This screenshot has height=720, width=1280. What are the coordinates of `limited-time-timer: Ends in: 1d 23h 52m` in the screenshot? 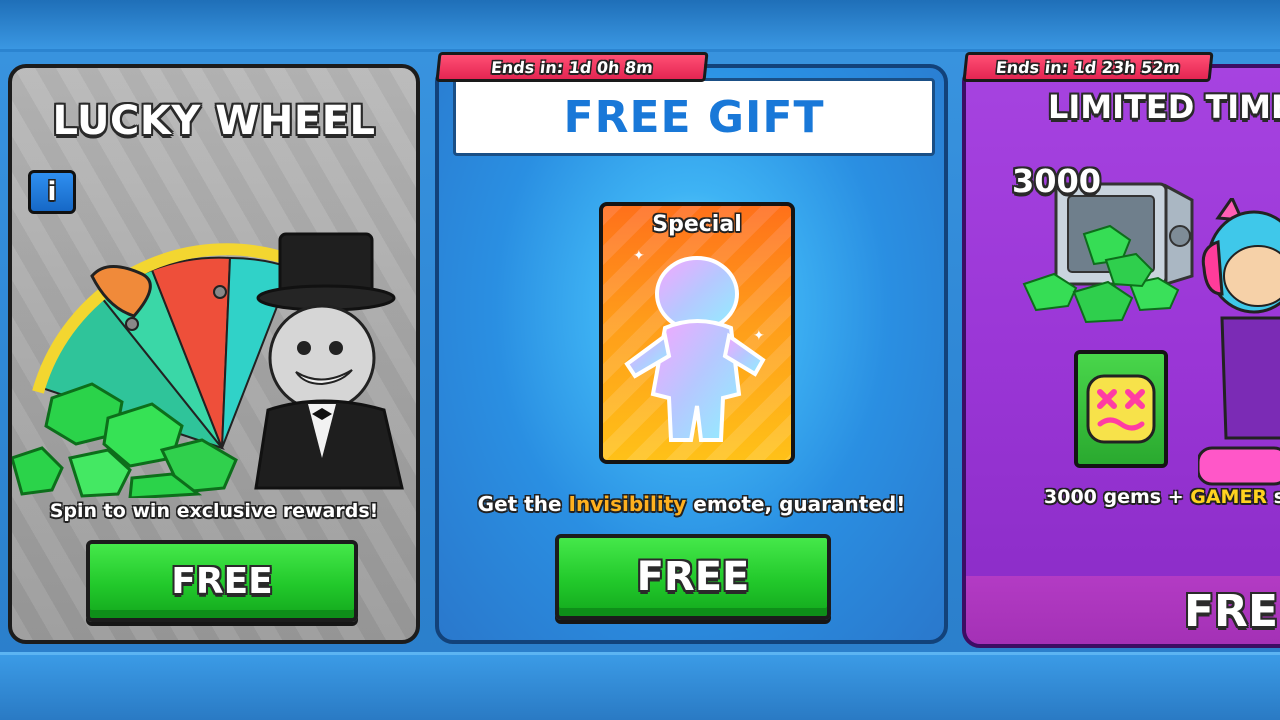 It's located at (1088, 67).